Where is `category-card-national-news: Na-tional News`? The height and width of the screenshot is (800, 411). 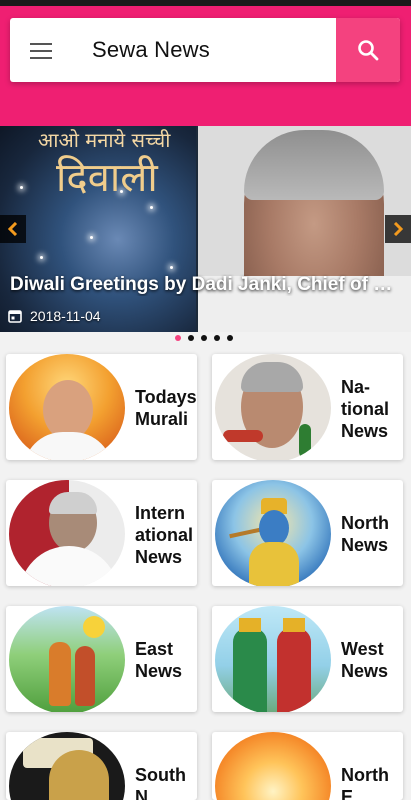
category-card-national-news: Na-tional News is located at coordinates (307, 407).